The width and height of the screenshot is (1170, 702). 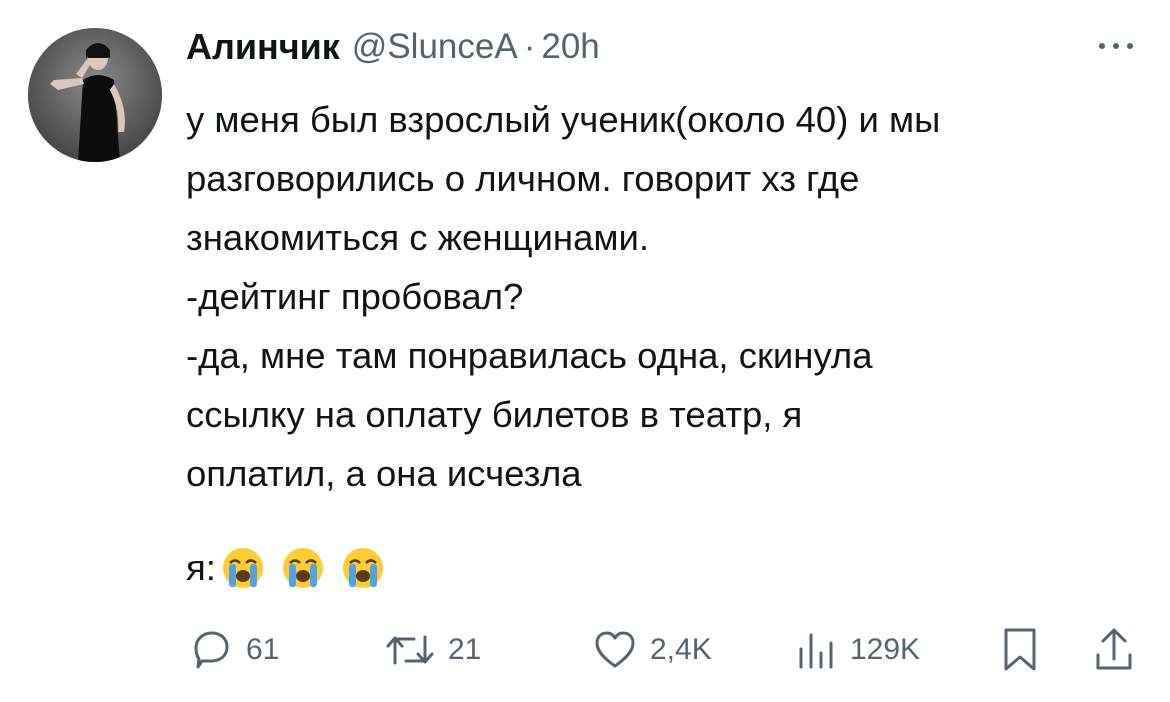 What do you see at coordinates (615, 649) in the screenshot?
I see `heart-icon` at bounding box center [615, 649].